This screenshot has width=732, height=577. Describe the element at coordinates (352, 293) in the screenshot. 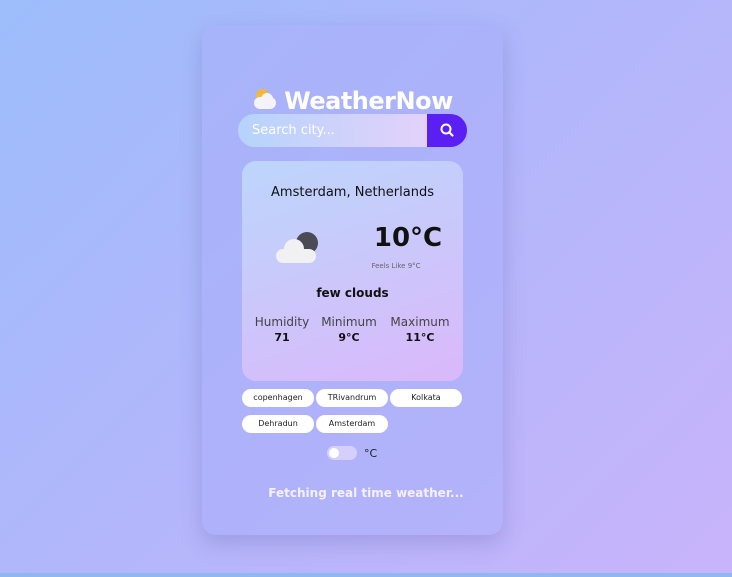

I see `weather-description: few clouds` at that location.